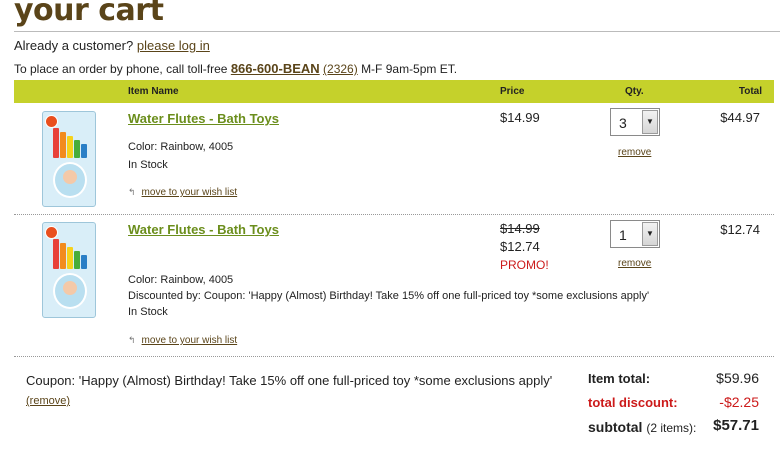 The height and width of the screenshot is (466, 780). I want to click on subtotal-label: subtotal (2 items):, so click(643, 427).